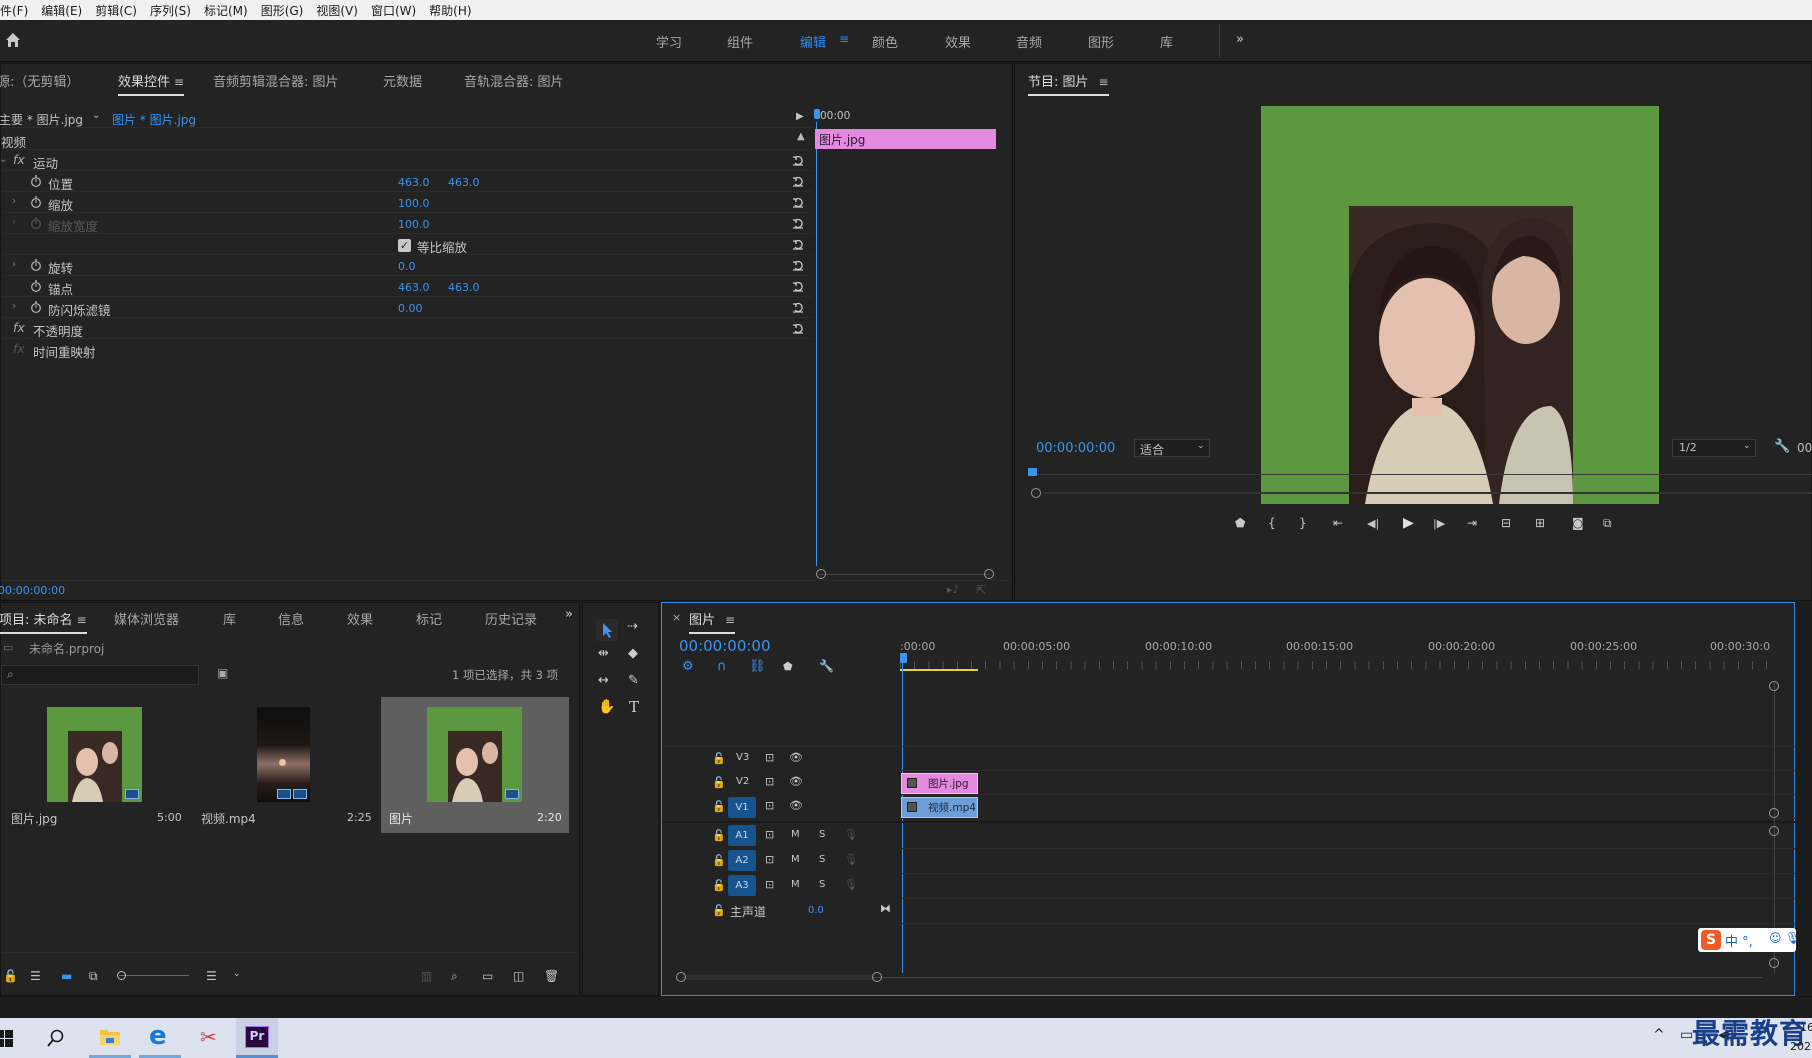 The height and width of the screenshot is (1058, 1812). I want to click on expand-motion-icon: ⌄, so click(3, 159).